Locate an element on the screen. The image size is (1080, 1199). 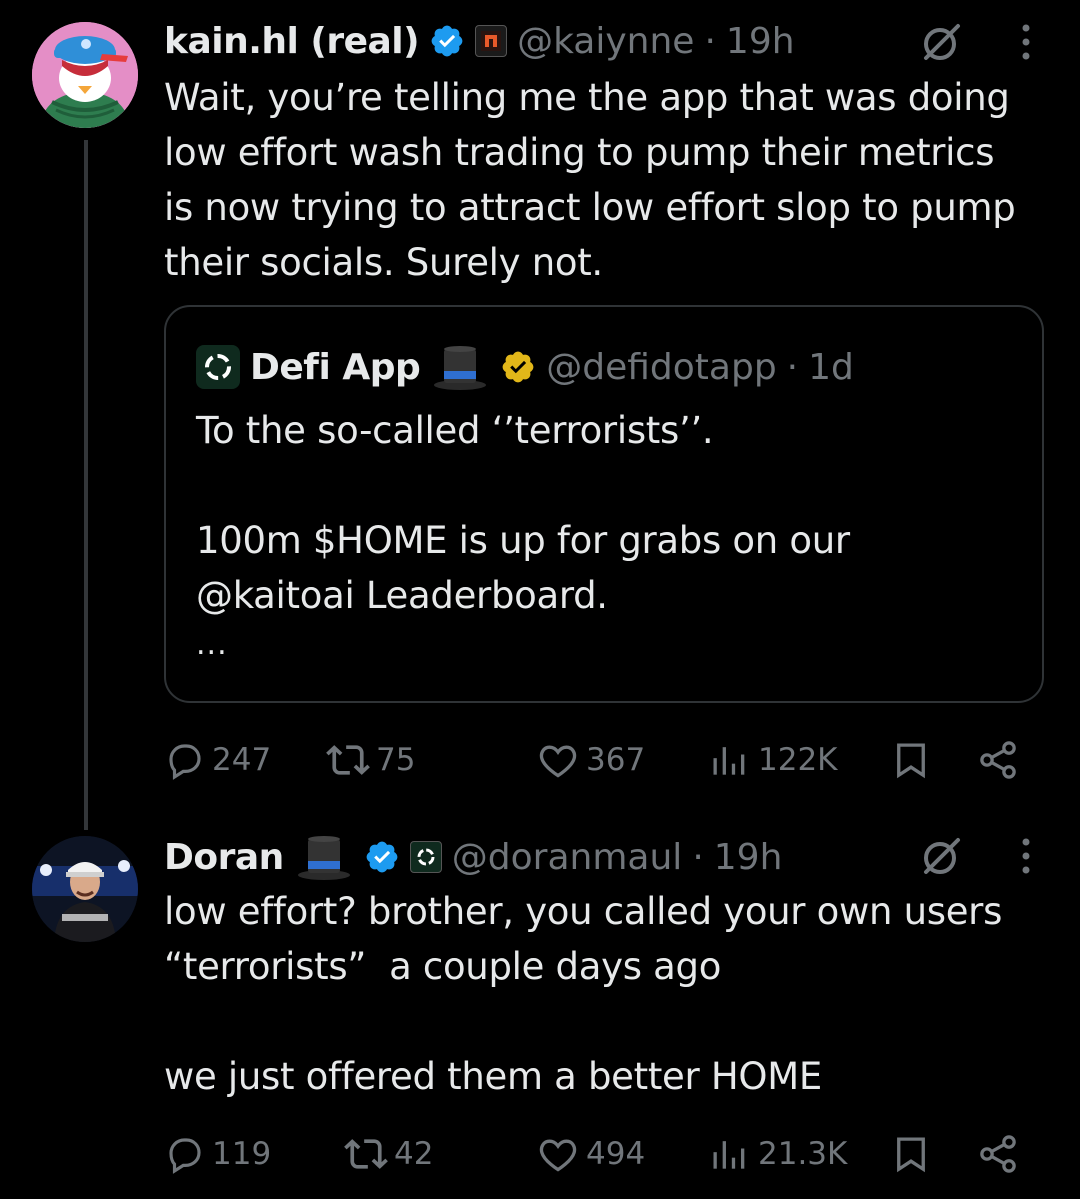
tweet-header: kain.hl (real) @kaiynne · 19h is located at coordinates (479, 41).